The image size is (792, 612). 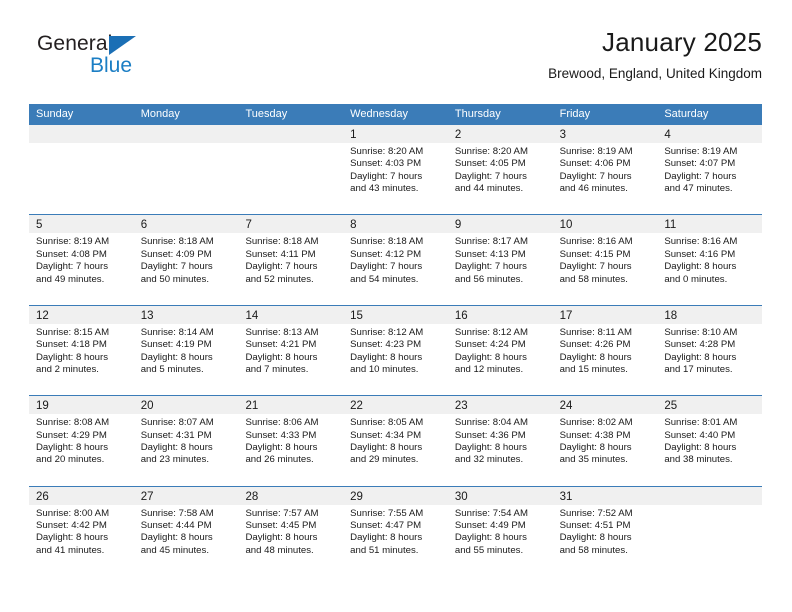 I want to click on sunset-text: Sunset: 4:03 PM, so click(x=386, y=164).